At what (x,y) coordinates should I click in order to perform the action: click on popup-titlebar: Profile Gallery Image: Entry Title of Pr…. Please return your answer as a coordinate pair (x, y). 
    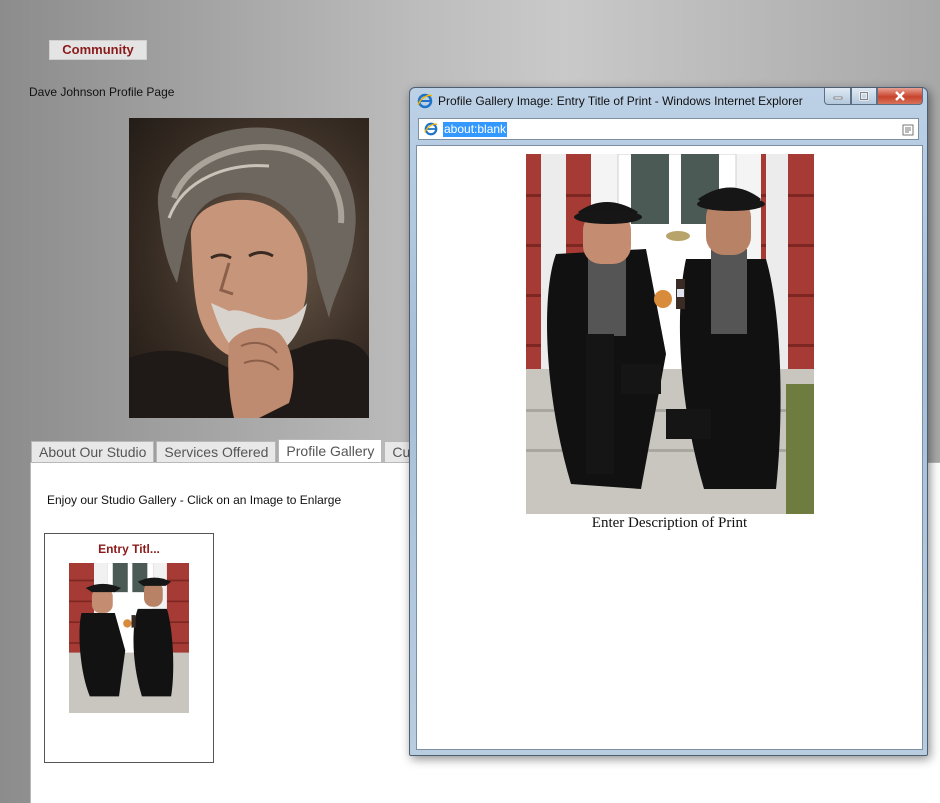
    Looking at the image, I should click on (668, 101).